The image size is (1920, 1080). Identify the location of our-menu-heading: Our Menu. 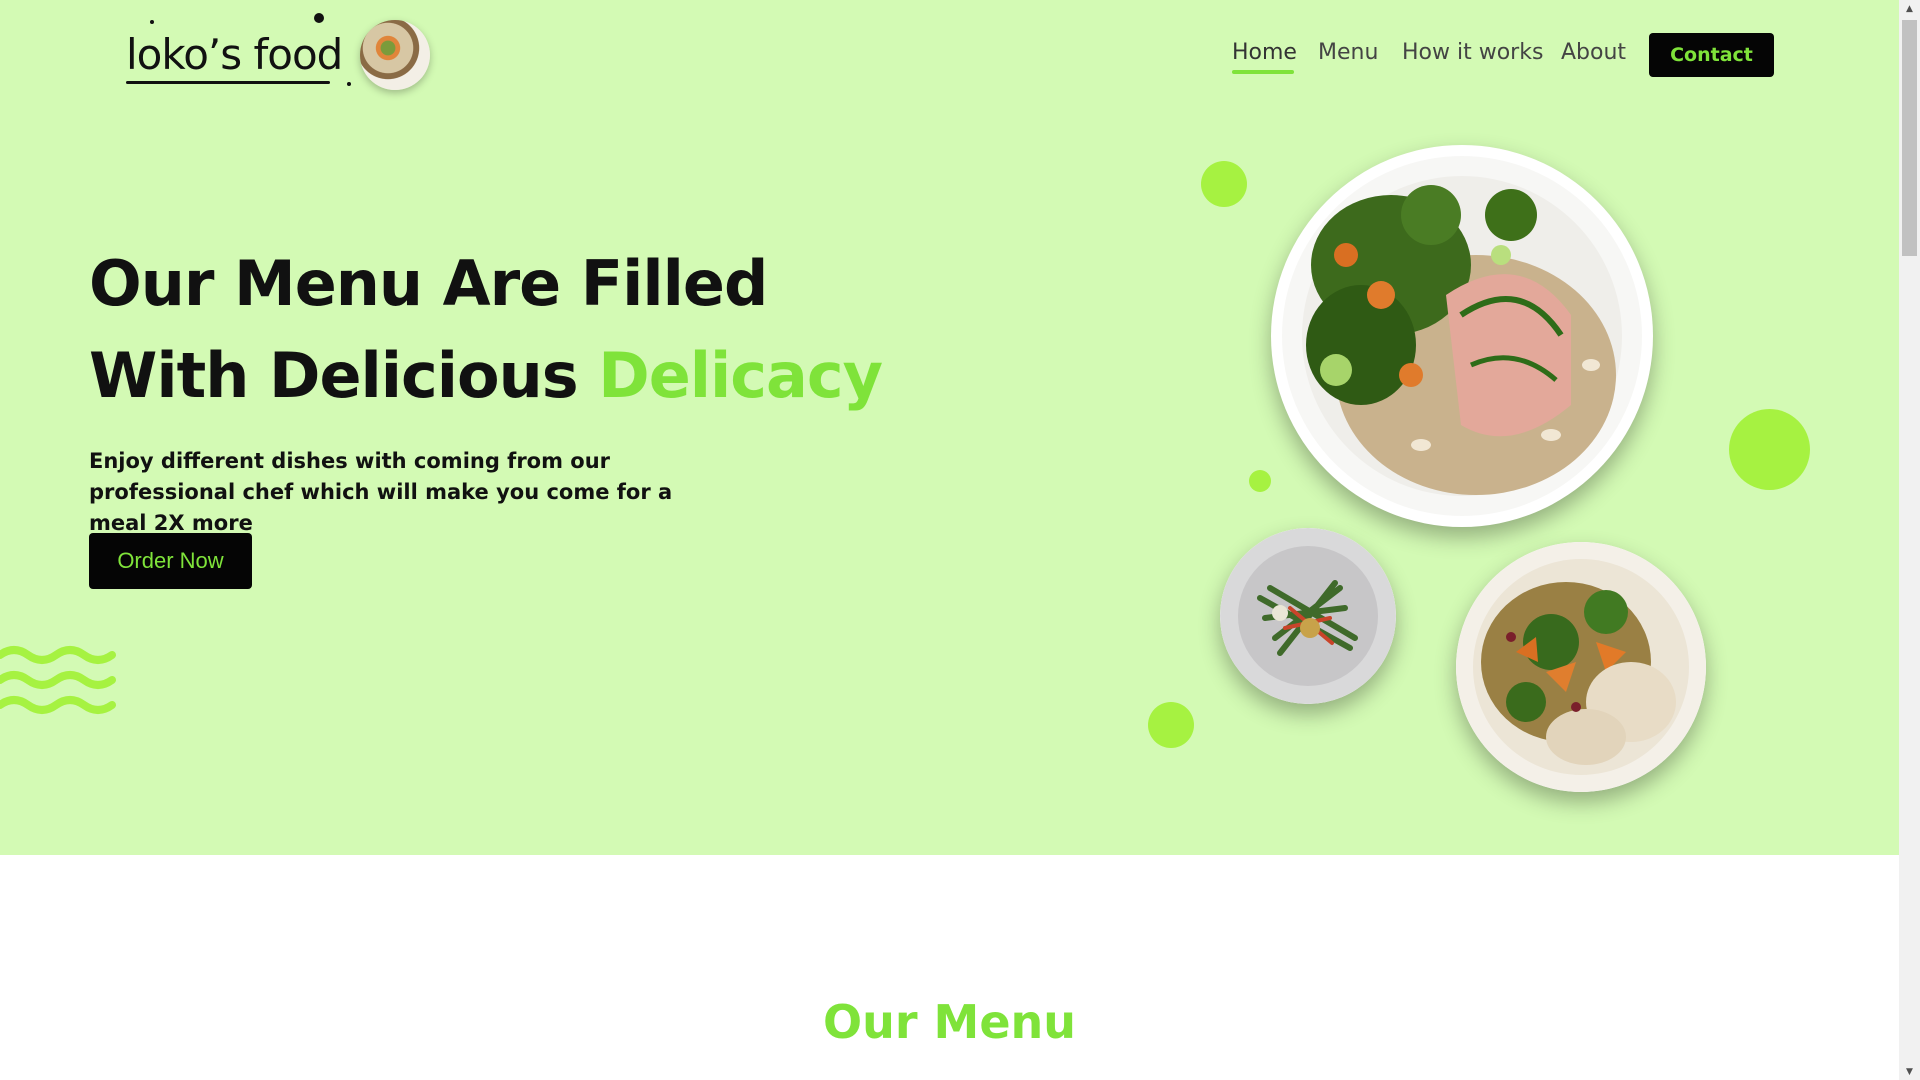
(949, 1022).